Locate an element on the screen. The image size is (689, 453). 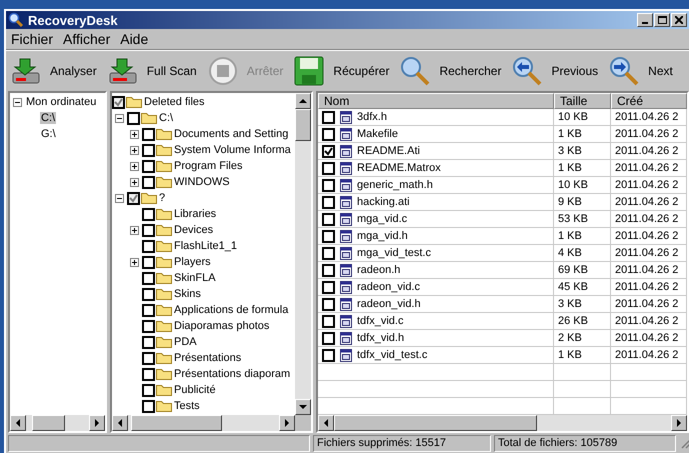
menu-item: Aide is located at coordinates (134, 39).